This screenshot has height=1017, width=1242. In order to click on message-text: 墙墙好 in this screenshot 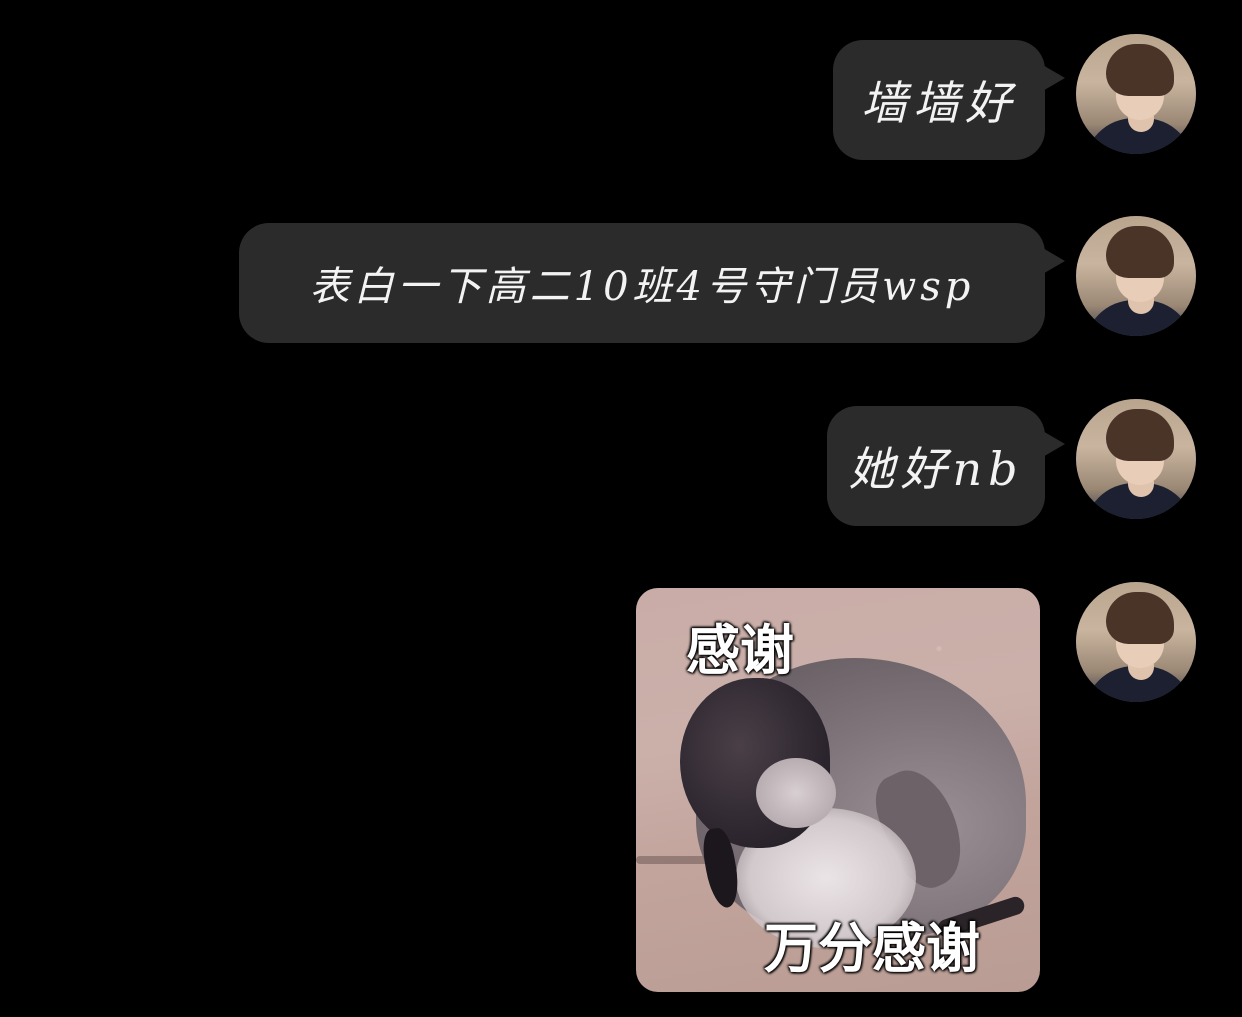, I will do `click(939, 103)`.